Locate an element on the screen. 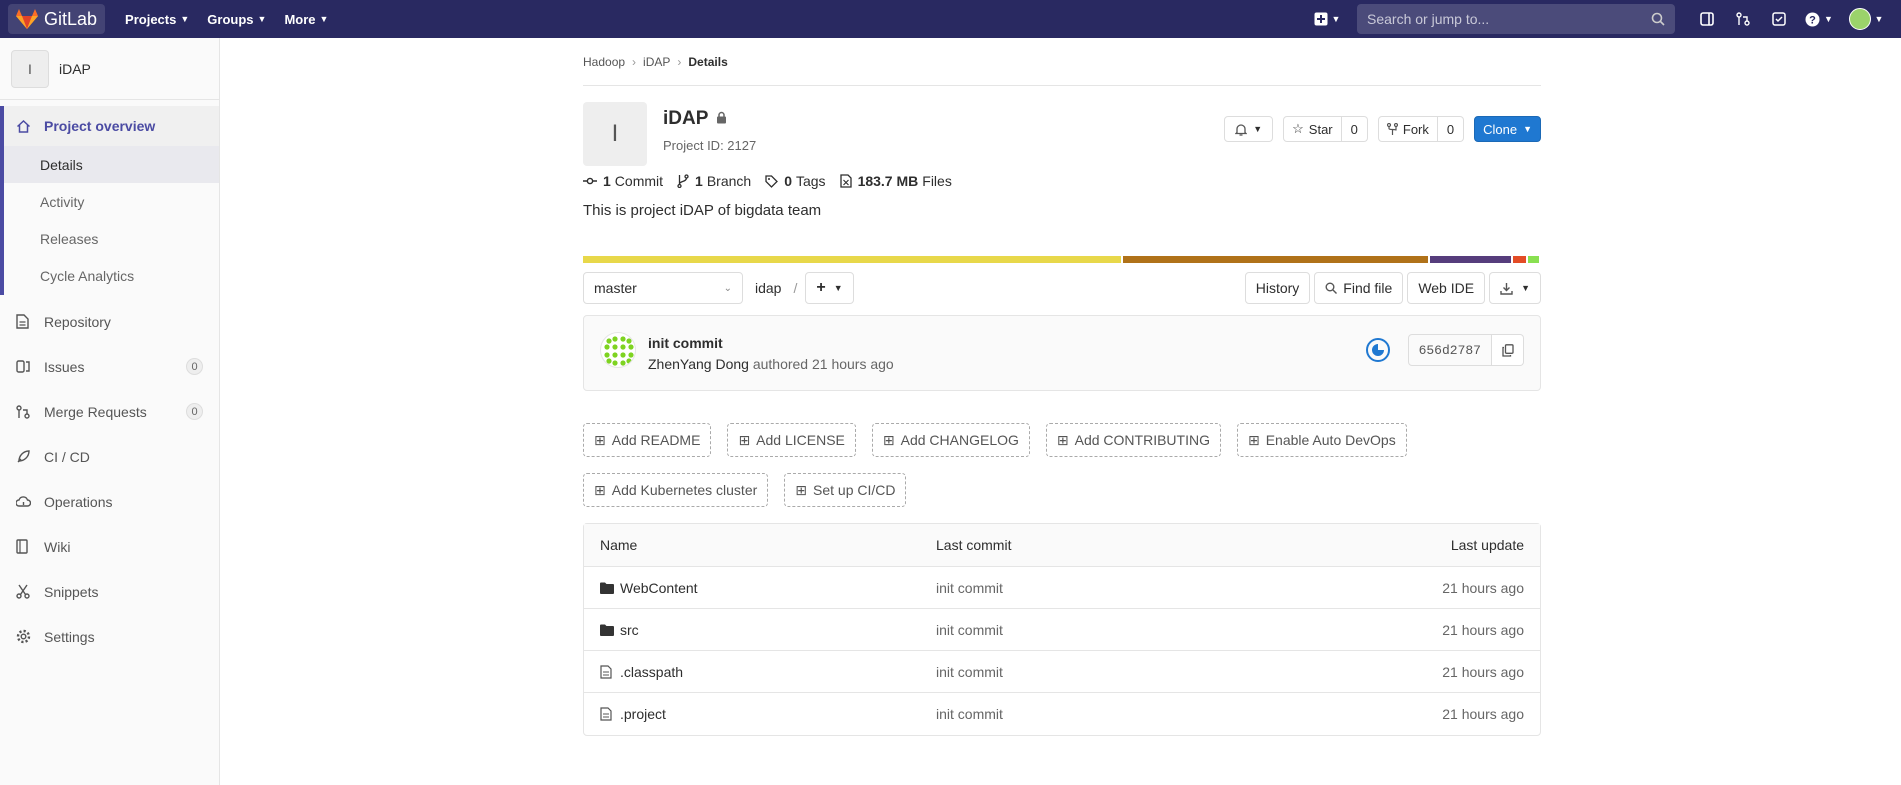 This screenshot has width=1901, height=785. table-row: src init commit 21 hours ago is located at coordinates (1062, 630).